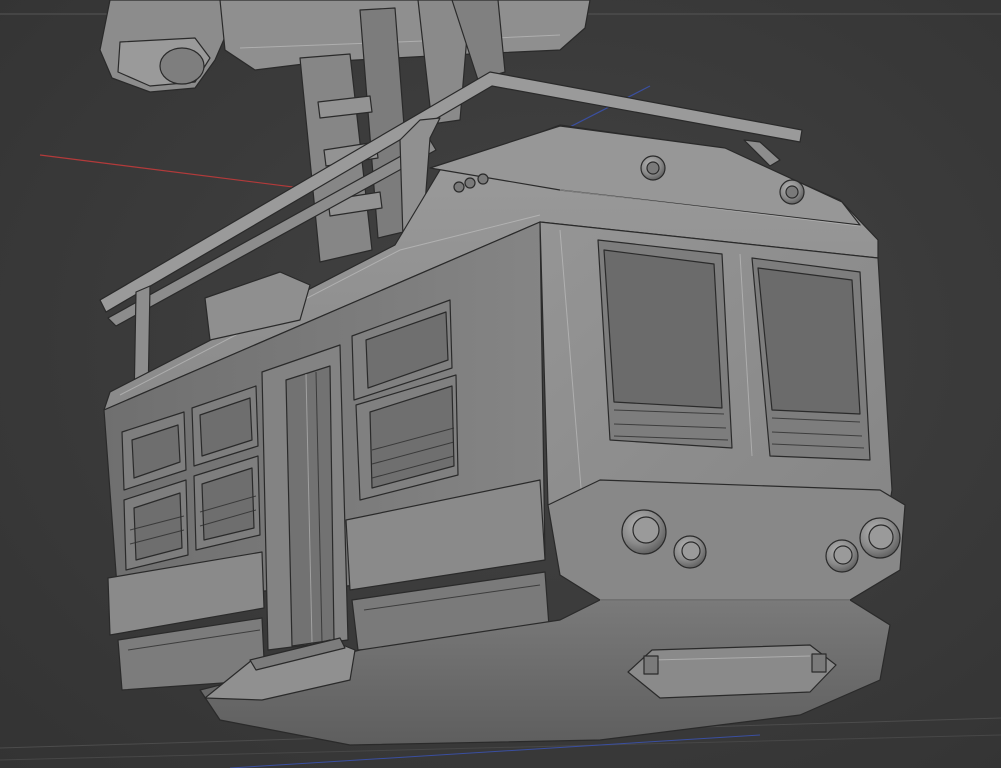 This screenshot has height=768, width=1001. What do you see at coordinates (732, 671) in the screenshot?
I see `bottom-skid-plate` at bounding box center [732, 671].